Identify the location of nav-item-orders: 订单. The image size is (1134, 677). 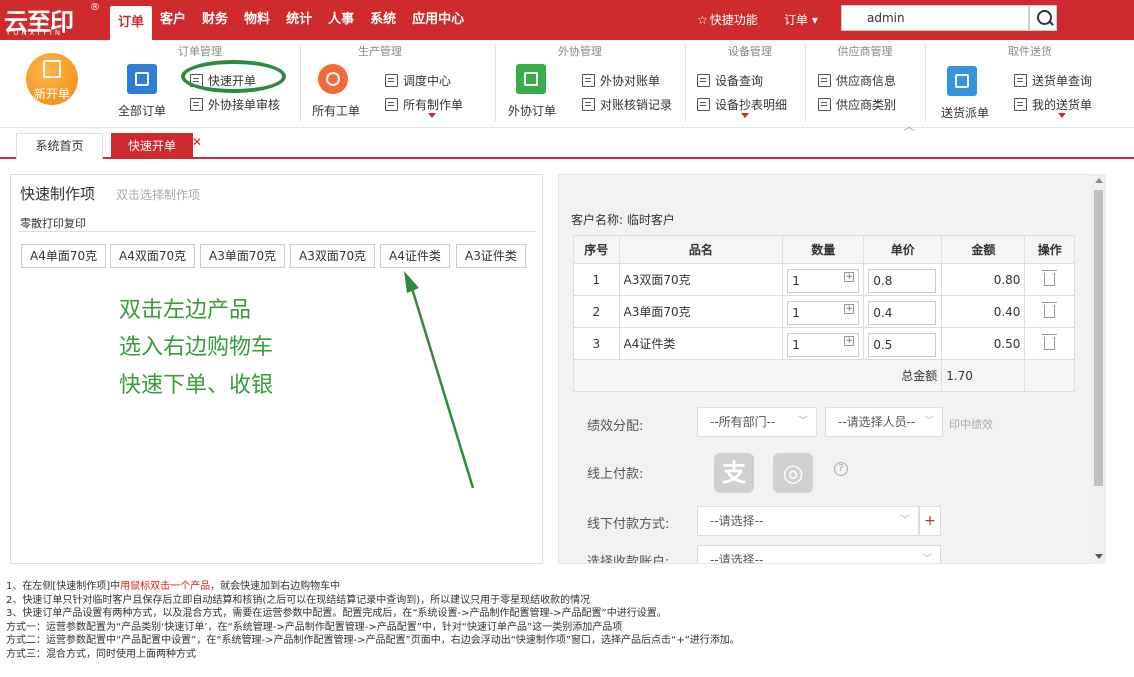
(131, 23).